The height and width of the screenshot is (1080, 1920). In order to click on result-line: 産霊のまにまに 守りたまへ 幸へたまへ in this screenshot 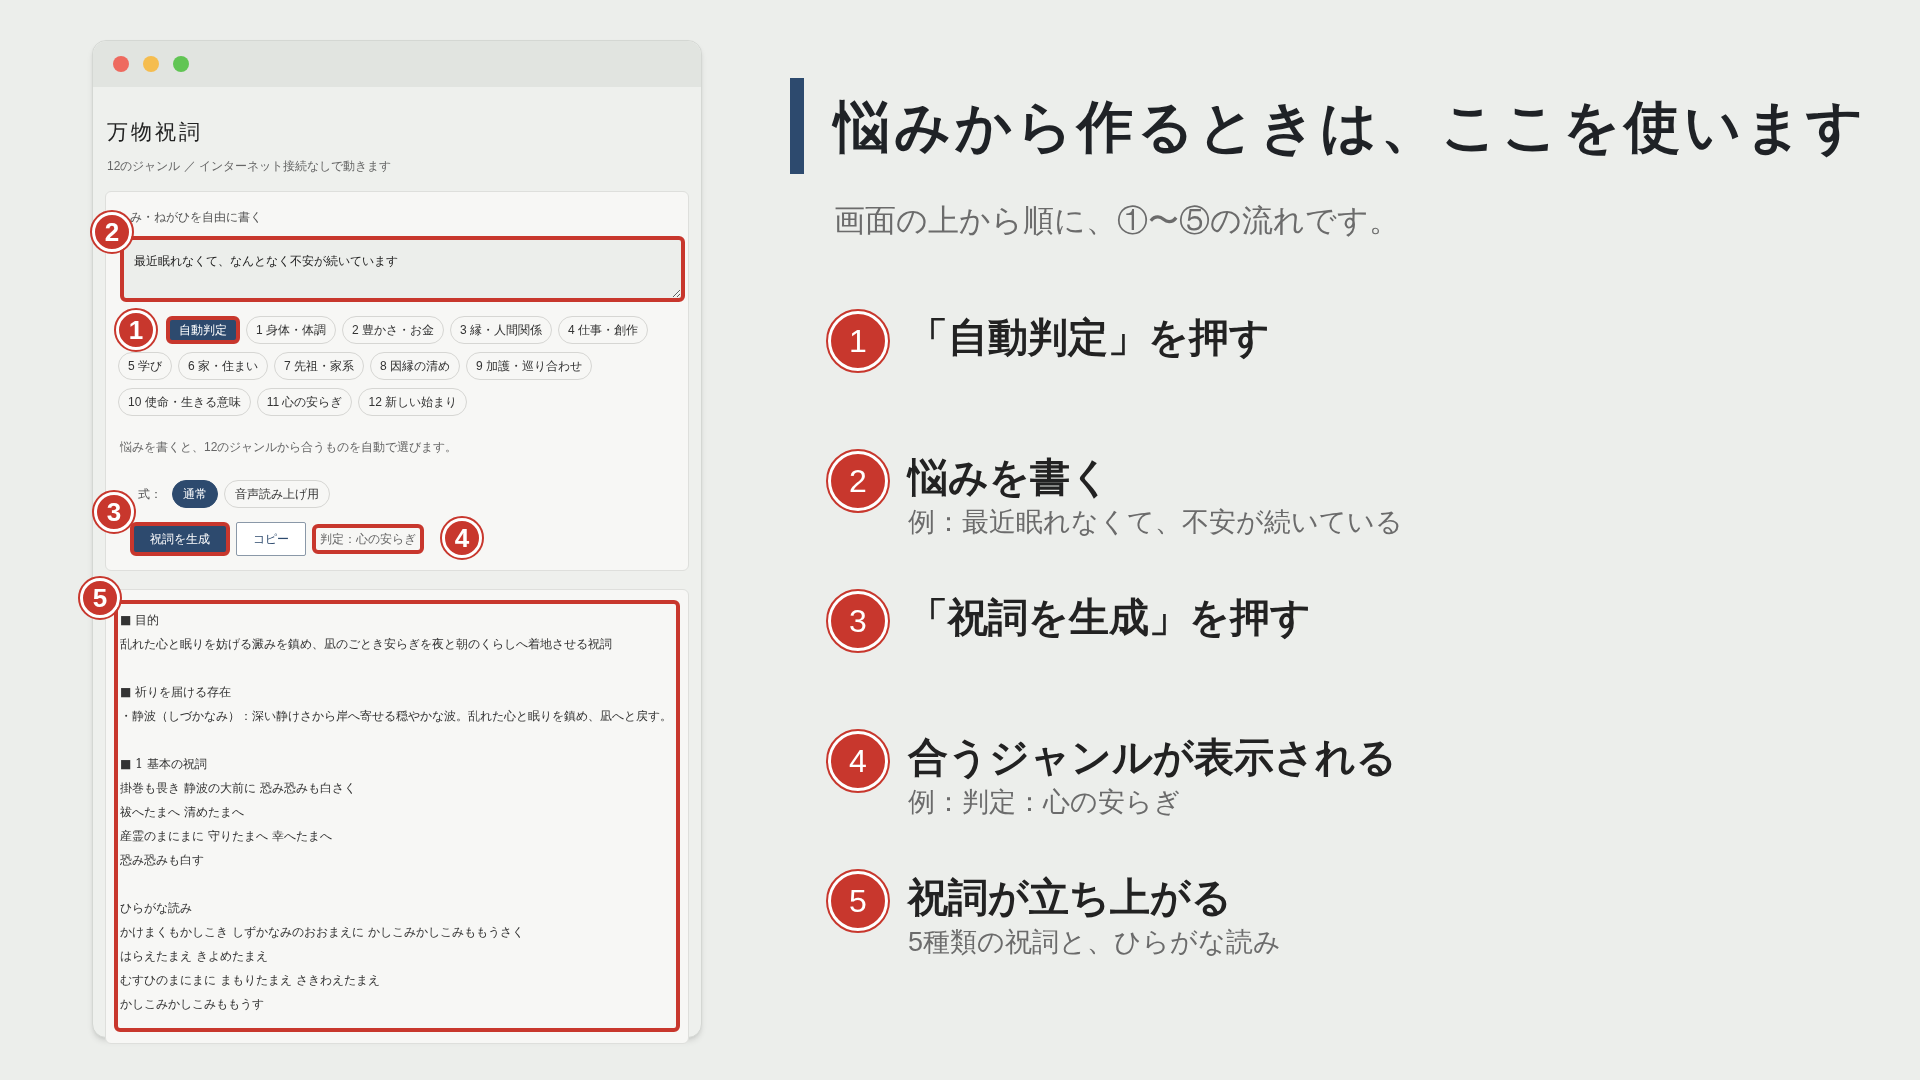, I will do `click(226, 836)`.